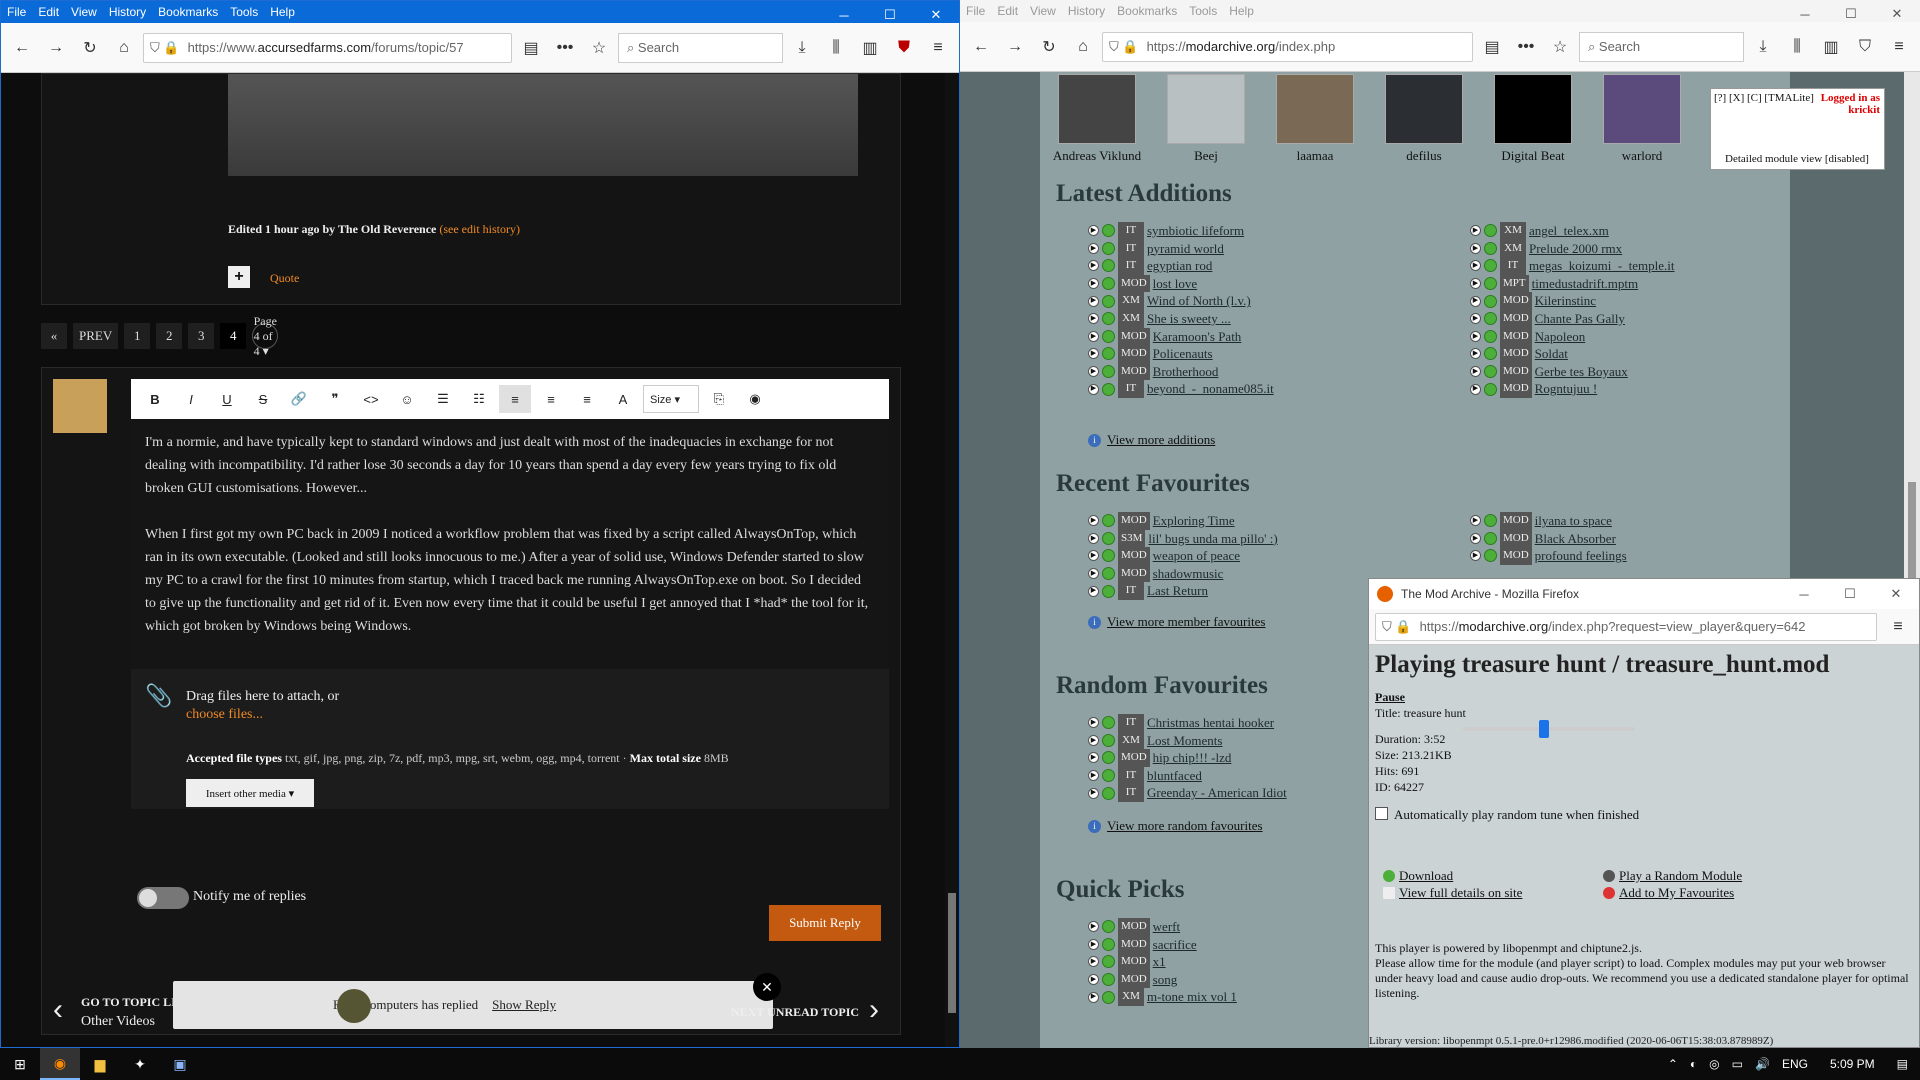 This screenshot has width=1920, height=1080. What do you see at coordinates (239, 277) in the screenshot?
I see `quote-plus-button: +` at bounding box center [239, 277].